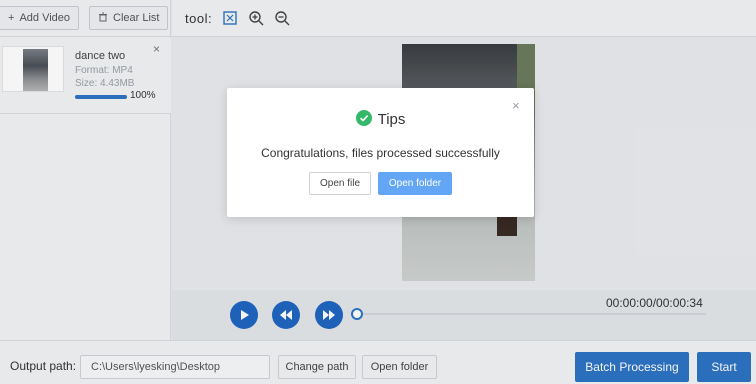 The height and width of the screenshot is (384, 756). Describe the element at coordinates (340, 183) in the screenshot. I see `open-file-button: Open file` at that location.